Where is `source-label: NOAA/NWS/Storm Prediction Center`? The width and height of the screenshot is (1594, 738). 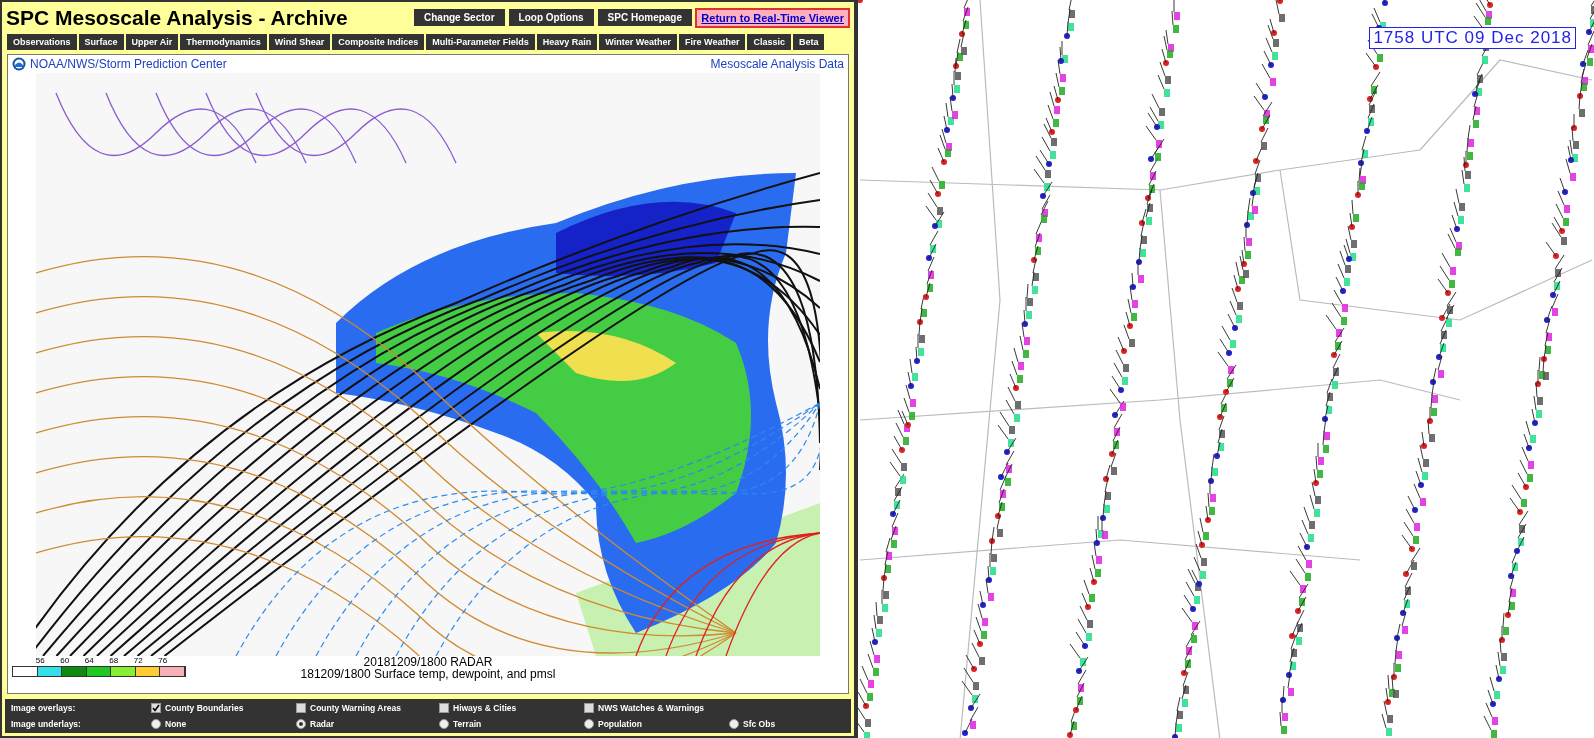
source-label: NOAA/NWS/Storm Prediction Center is located at coordinates (128, 64).